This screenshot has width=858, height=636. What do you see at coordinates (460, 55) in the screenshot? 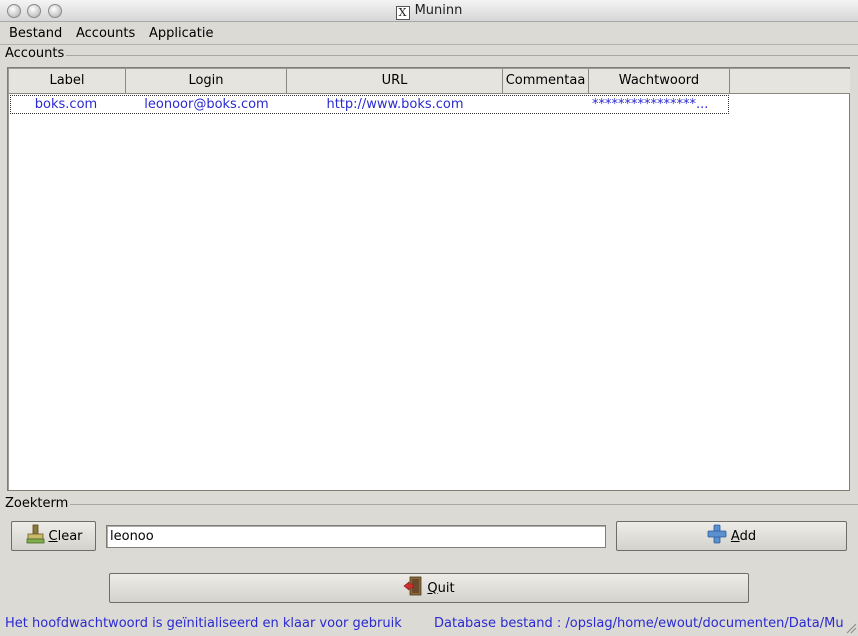
I see `accounts-group-line` at bounding box center [460, 55].